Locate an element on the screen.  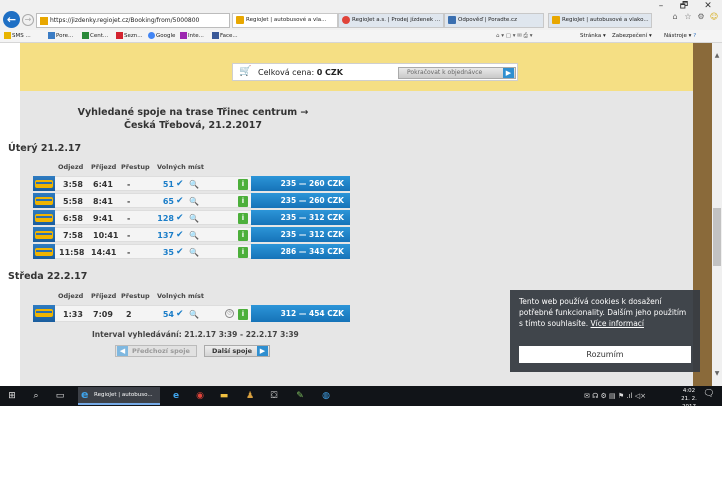
menu-tools: Nástroje ▾ ? is located at coordinates (680, 36).